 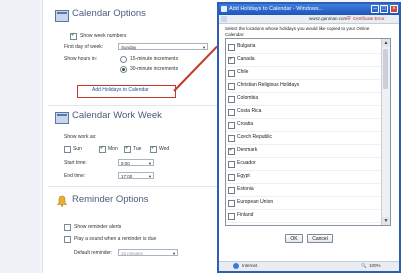 I want to click on add-holidays-link: Add Holidays to Calendar, so click(x=120, y=90).